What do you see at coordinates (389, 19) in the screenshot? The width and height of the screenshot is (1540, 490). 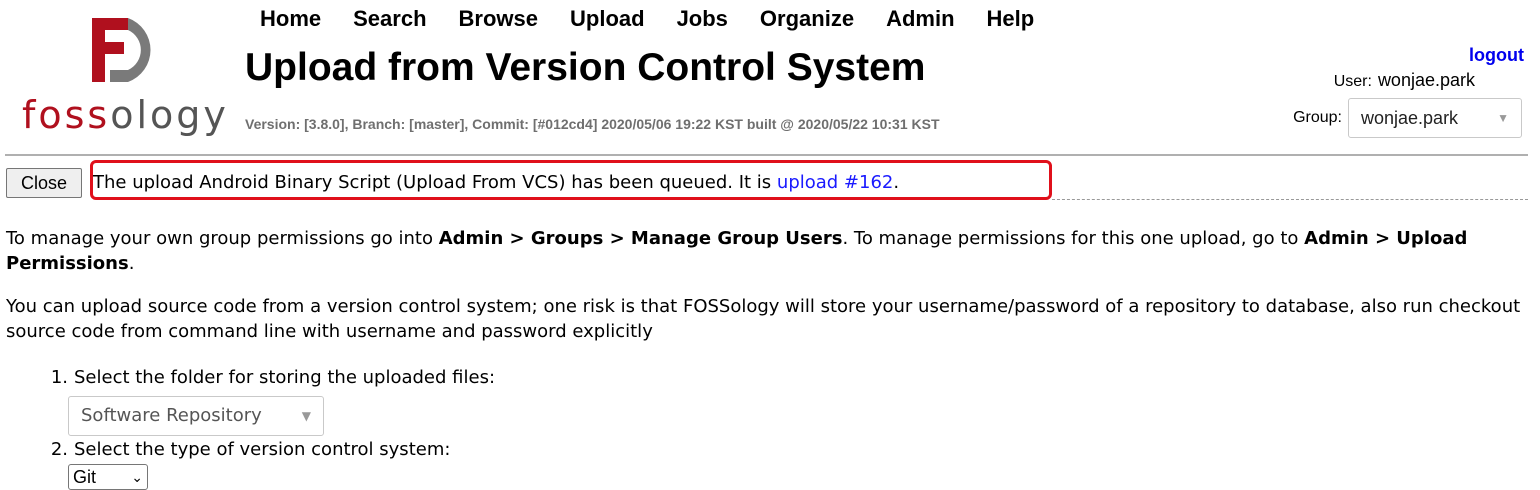 I see `nav-search: Search` at bounding box center [389, 19].